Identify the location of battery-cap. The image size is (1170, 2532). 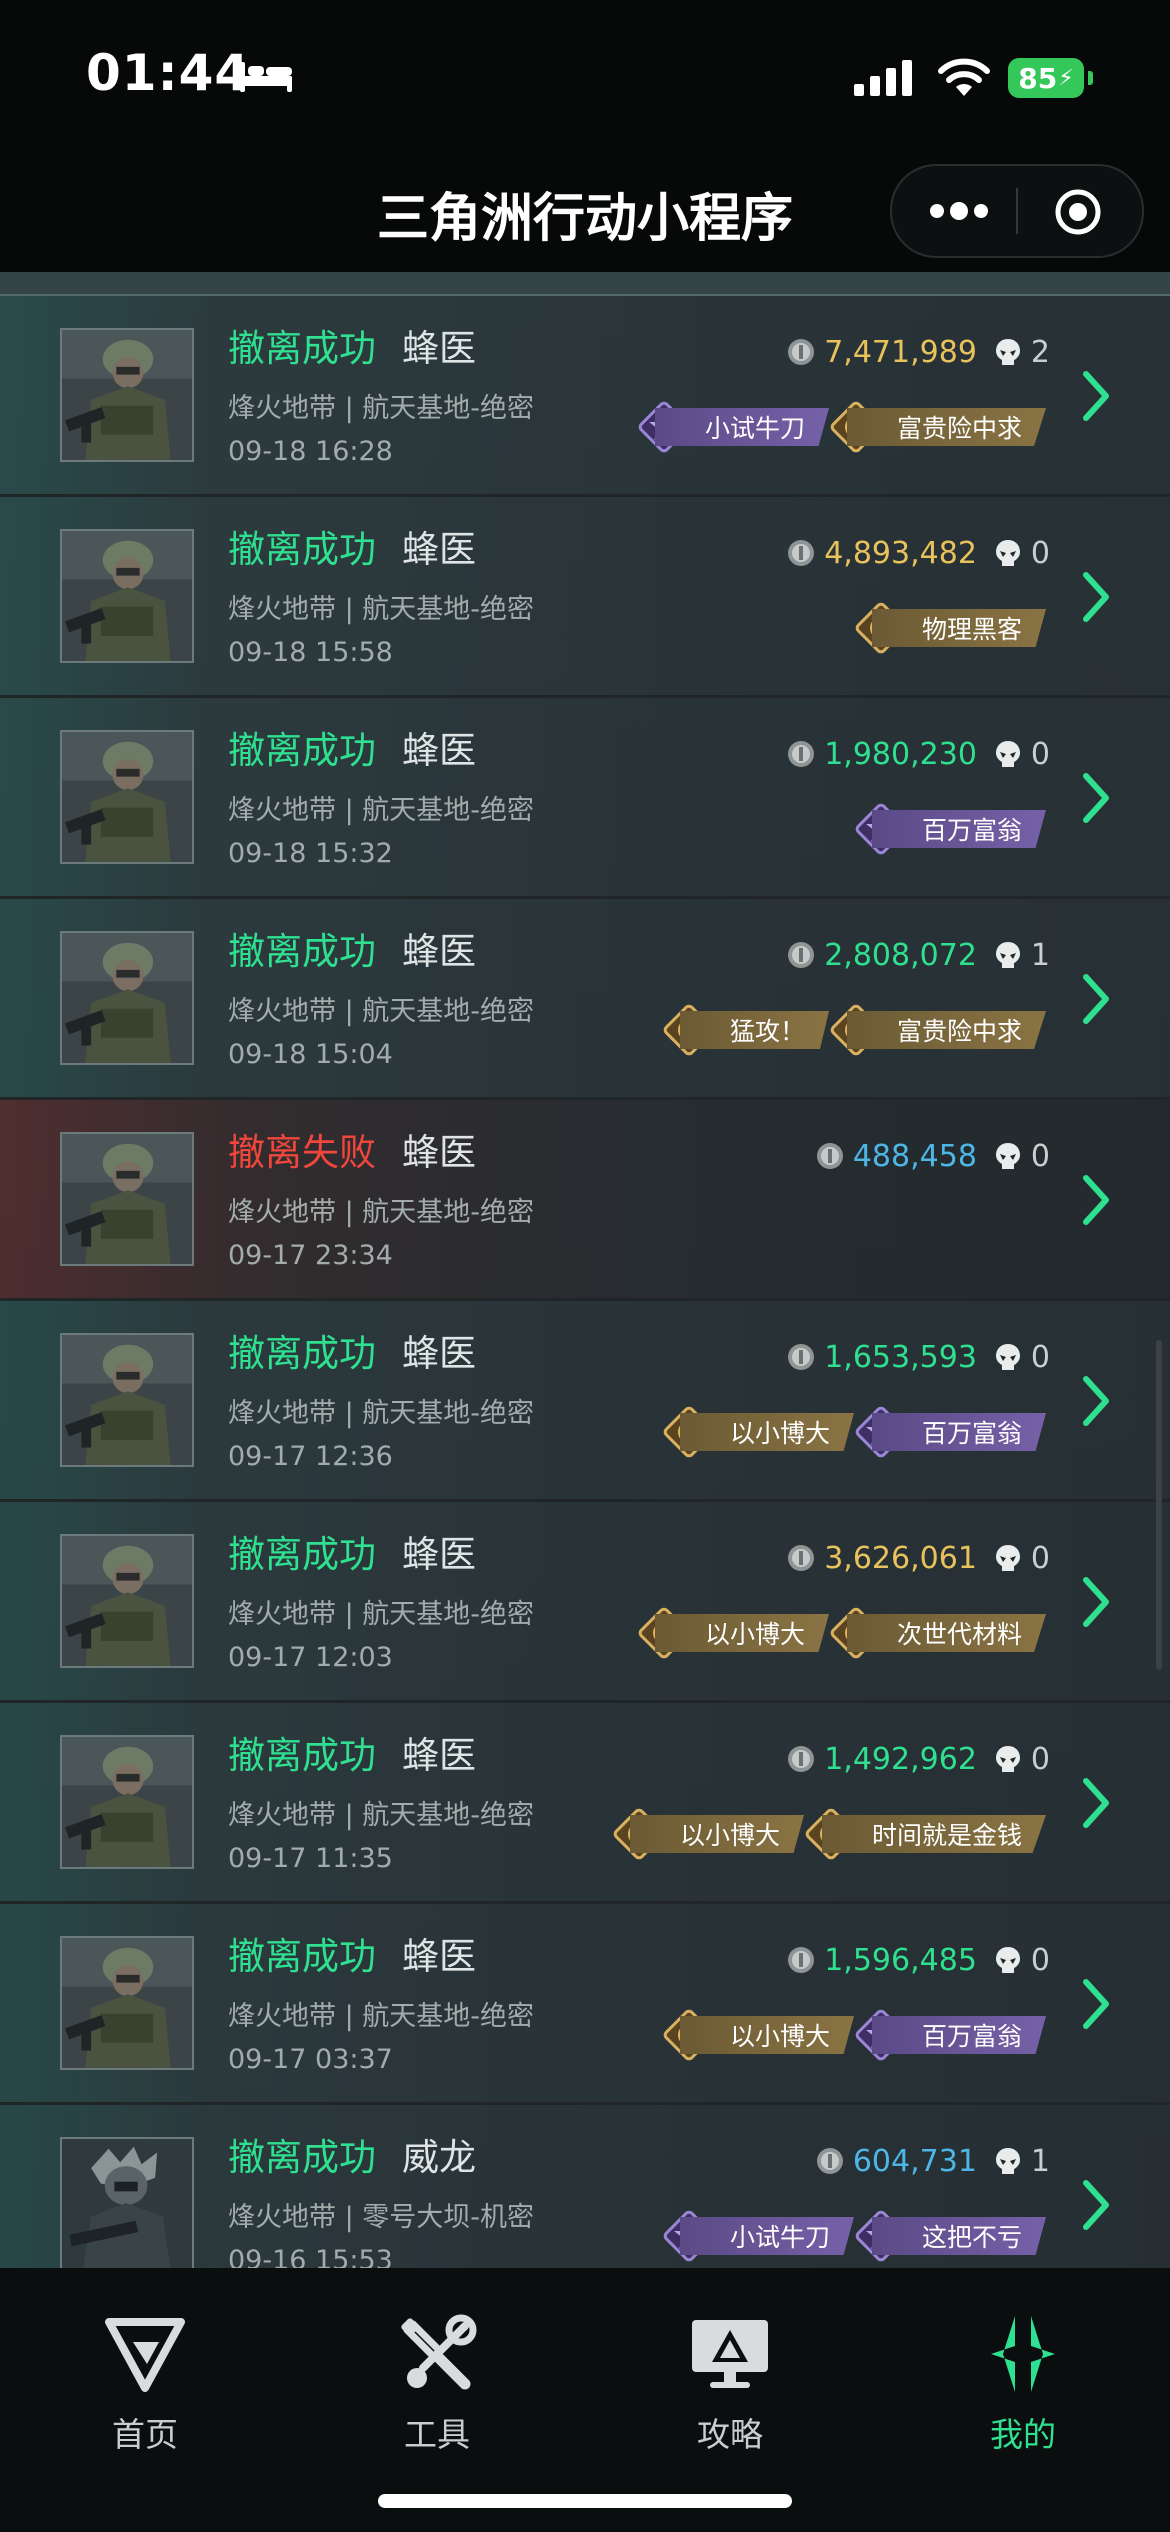
(1090, 78).